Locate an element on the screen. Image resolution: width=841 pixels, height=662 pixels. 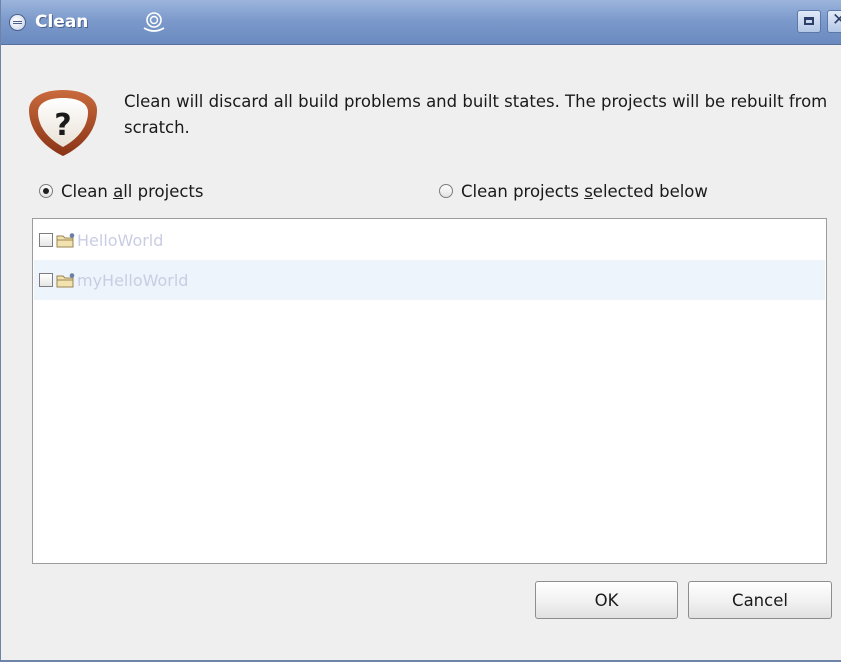
list-item: HelloWorld is located at coordinates (429, 240).